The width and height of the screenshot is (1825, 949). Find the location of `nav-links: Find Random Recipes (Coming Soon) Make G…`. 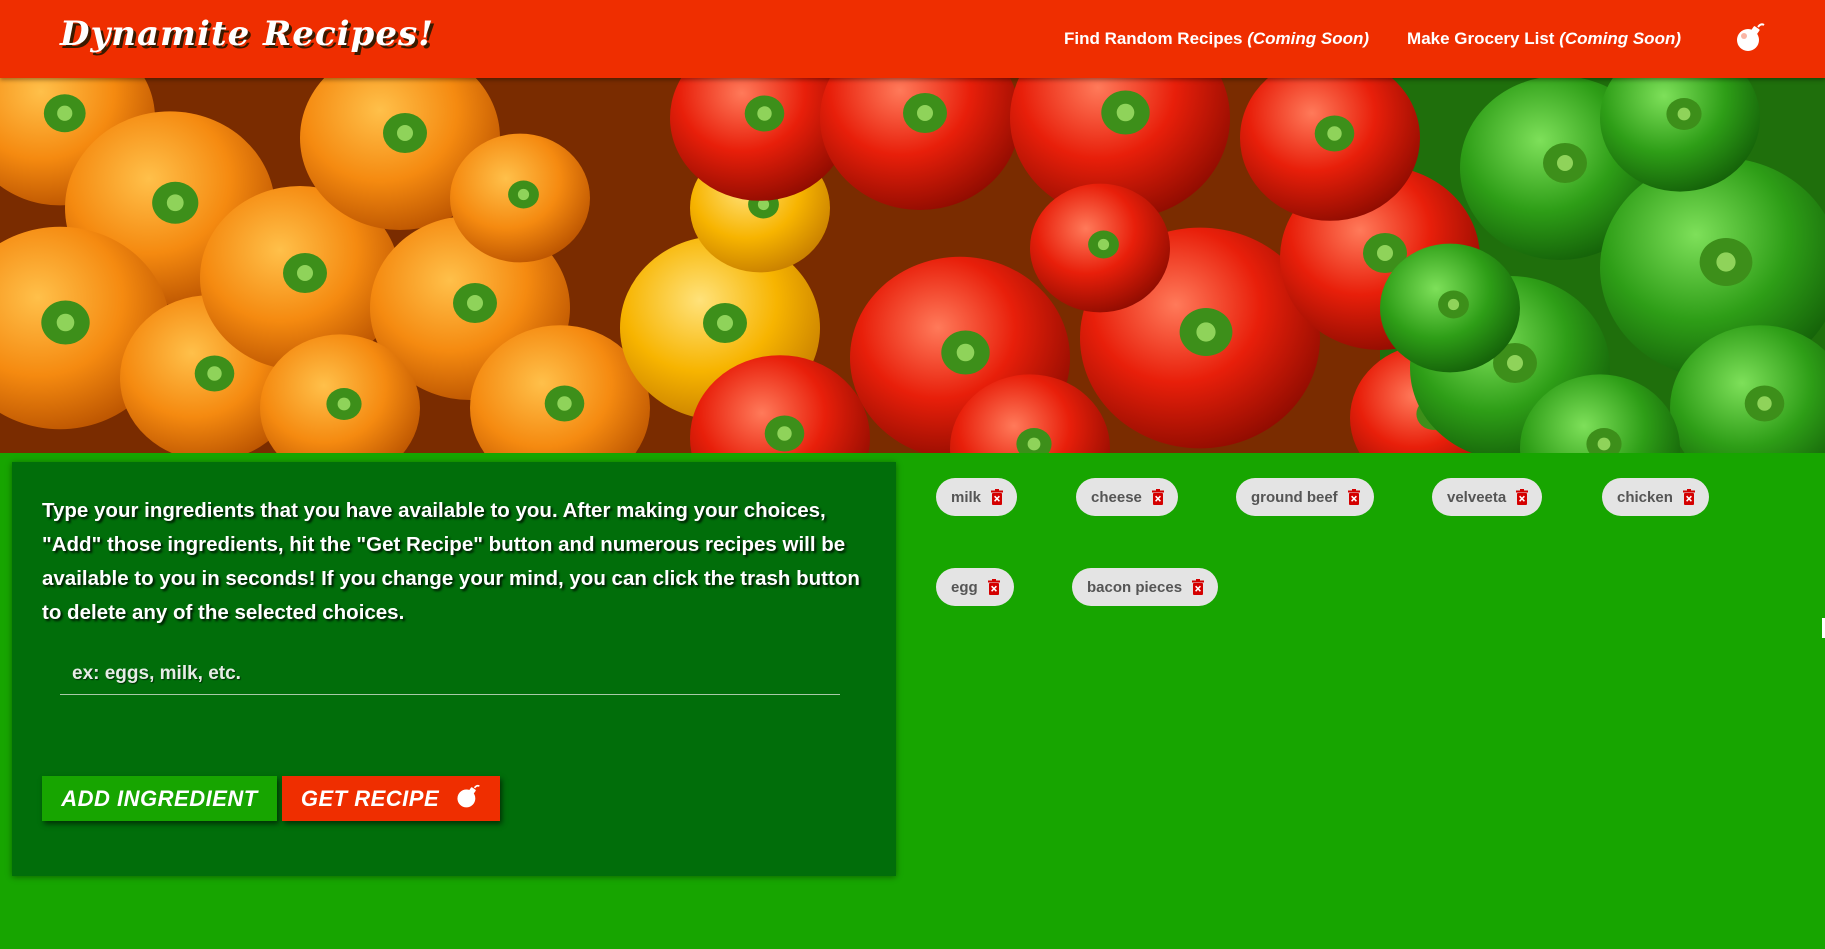

nav-links: Find Random Recipes (Coming Soon) Make G… is located at coordinates (1444, 39).